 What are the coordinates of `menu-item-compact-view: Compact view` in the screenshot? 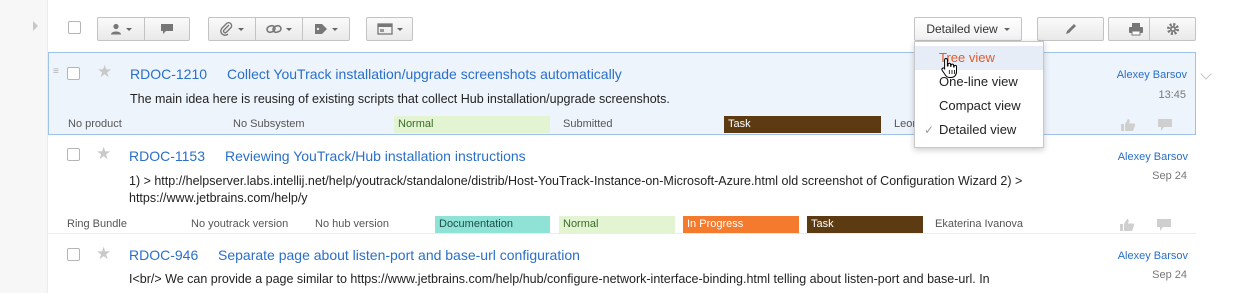 It's located at (979, 106).